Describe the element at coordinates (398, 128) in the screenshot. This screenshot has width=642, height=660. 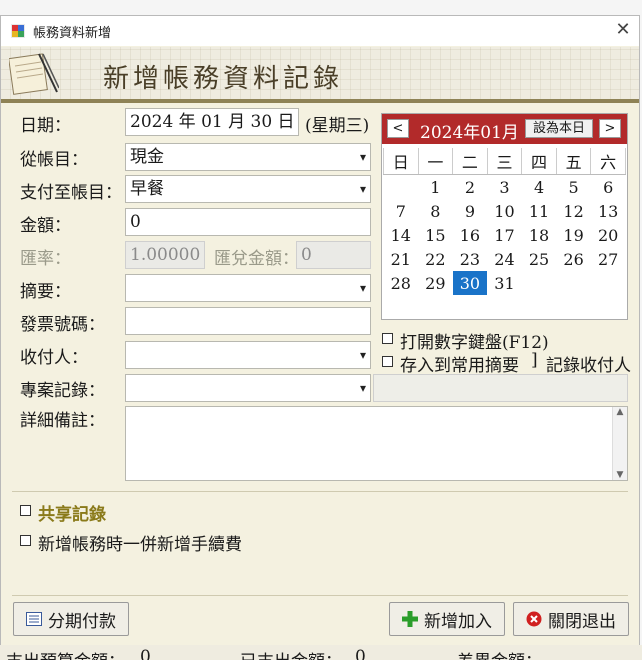
I see `calendar-prev-button: <` at that location.